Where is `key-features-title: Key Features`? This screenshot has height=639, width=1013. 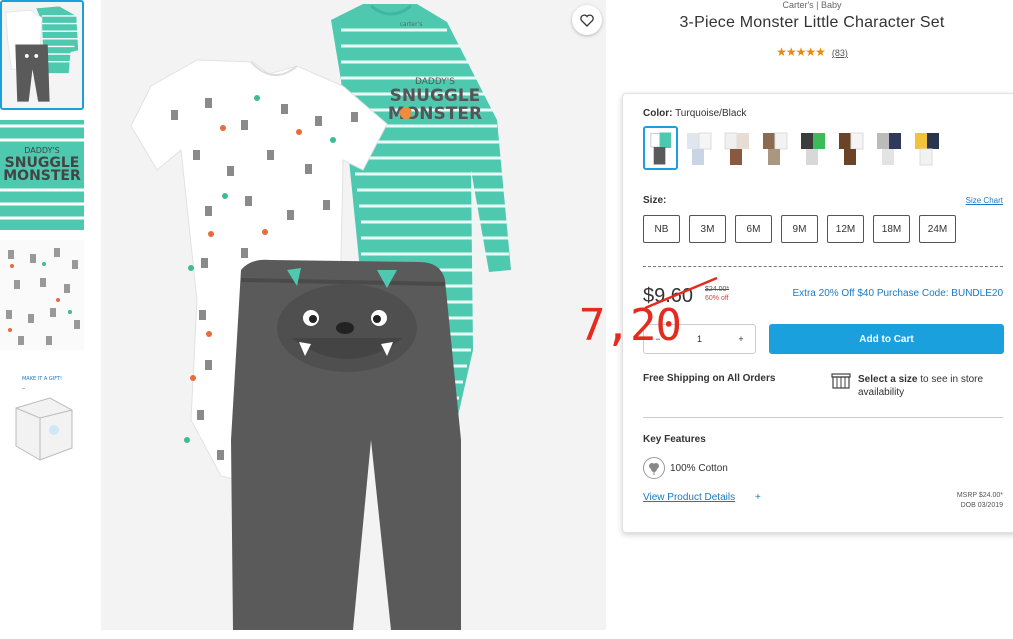 key-features-title: Key Features is located at coordinates (674, 439).